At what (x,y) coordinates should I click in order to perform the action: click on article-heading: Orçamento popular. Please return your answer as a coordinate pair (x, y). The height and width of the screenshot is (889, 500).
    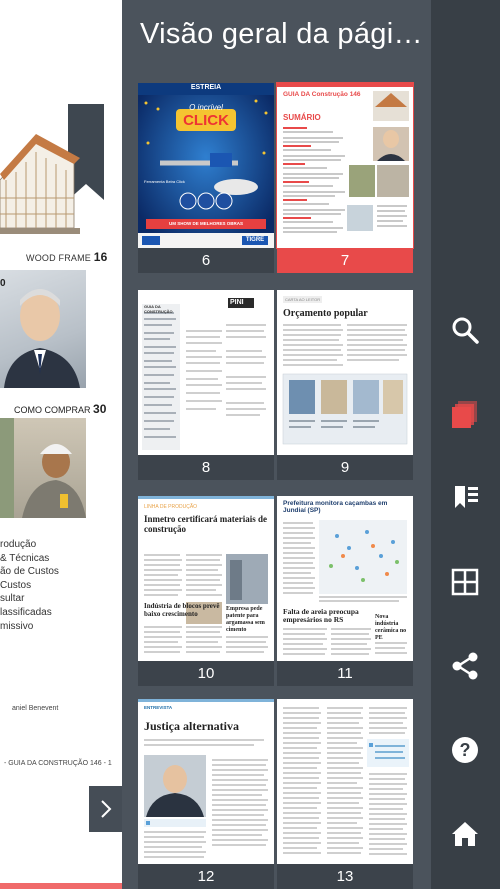
    Looking at the image, I should click on (325, 313).